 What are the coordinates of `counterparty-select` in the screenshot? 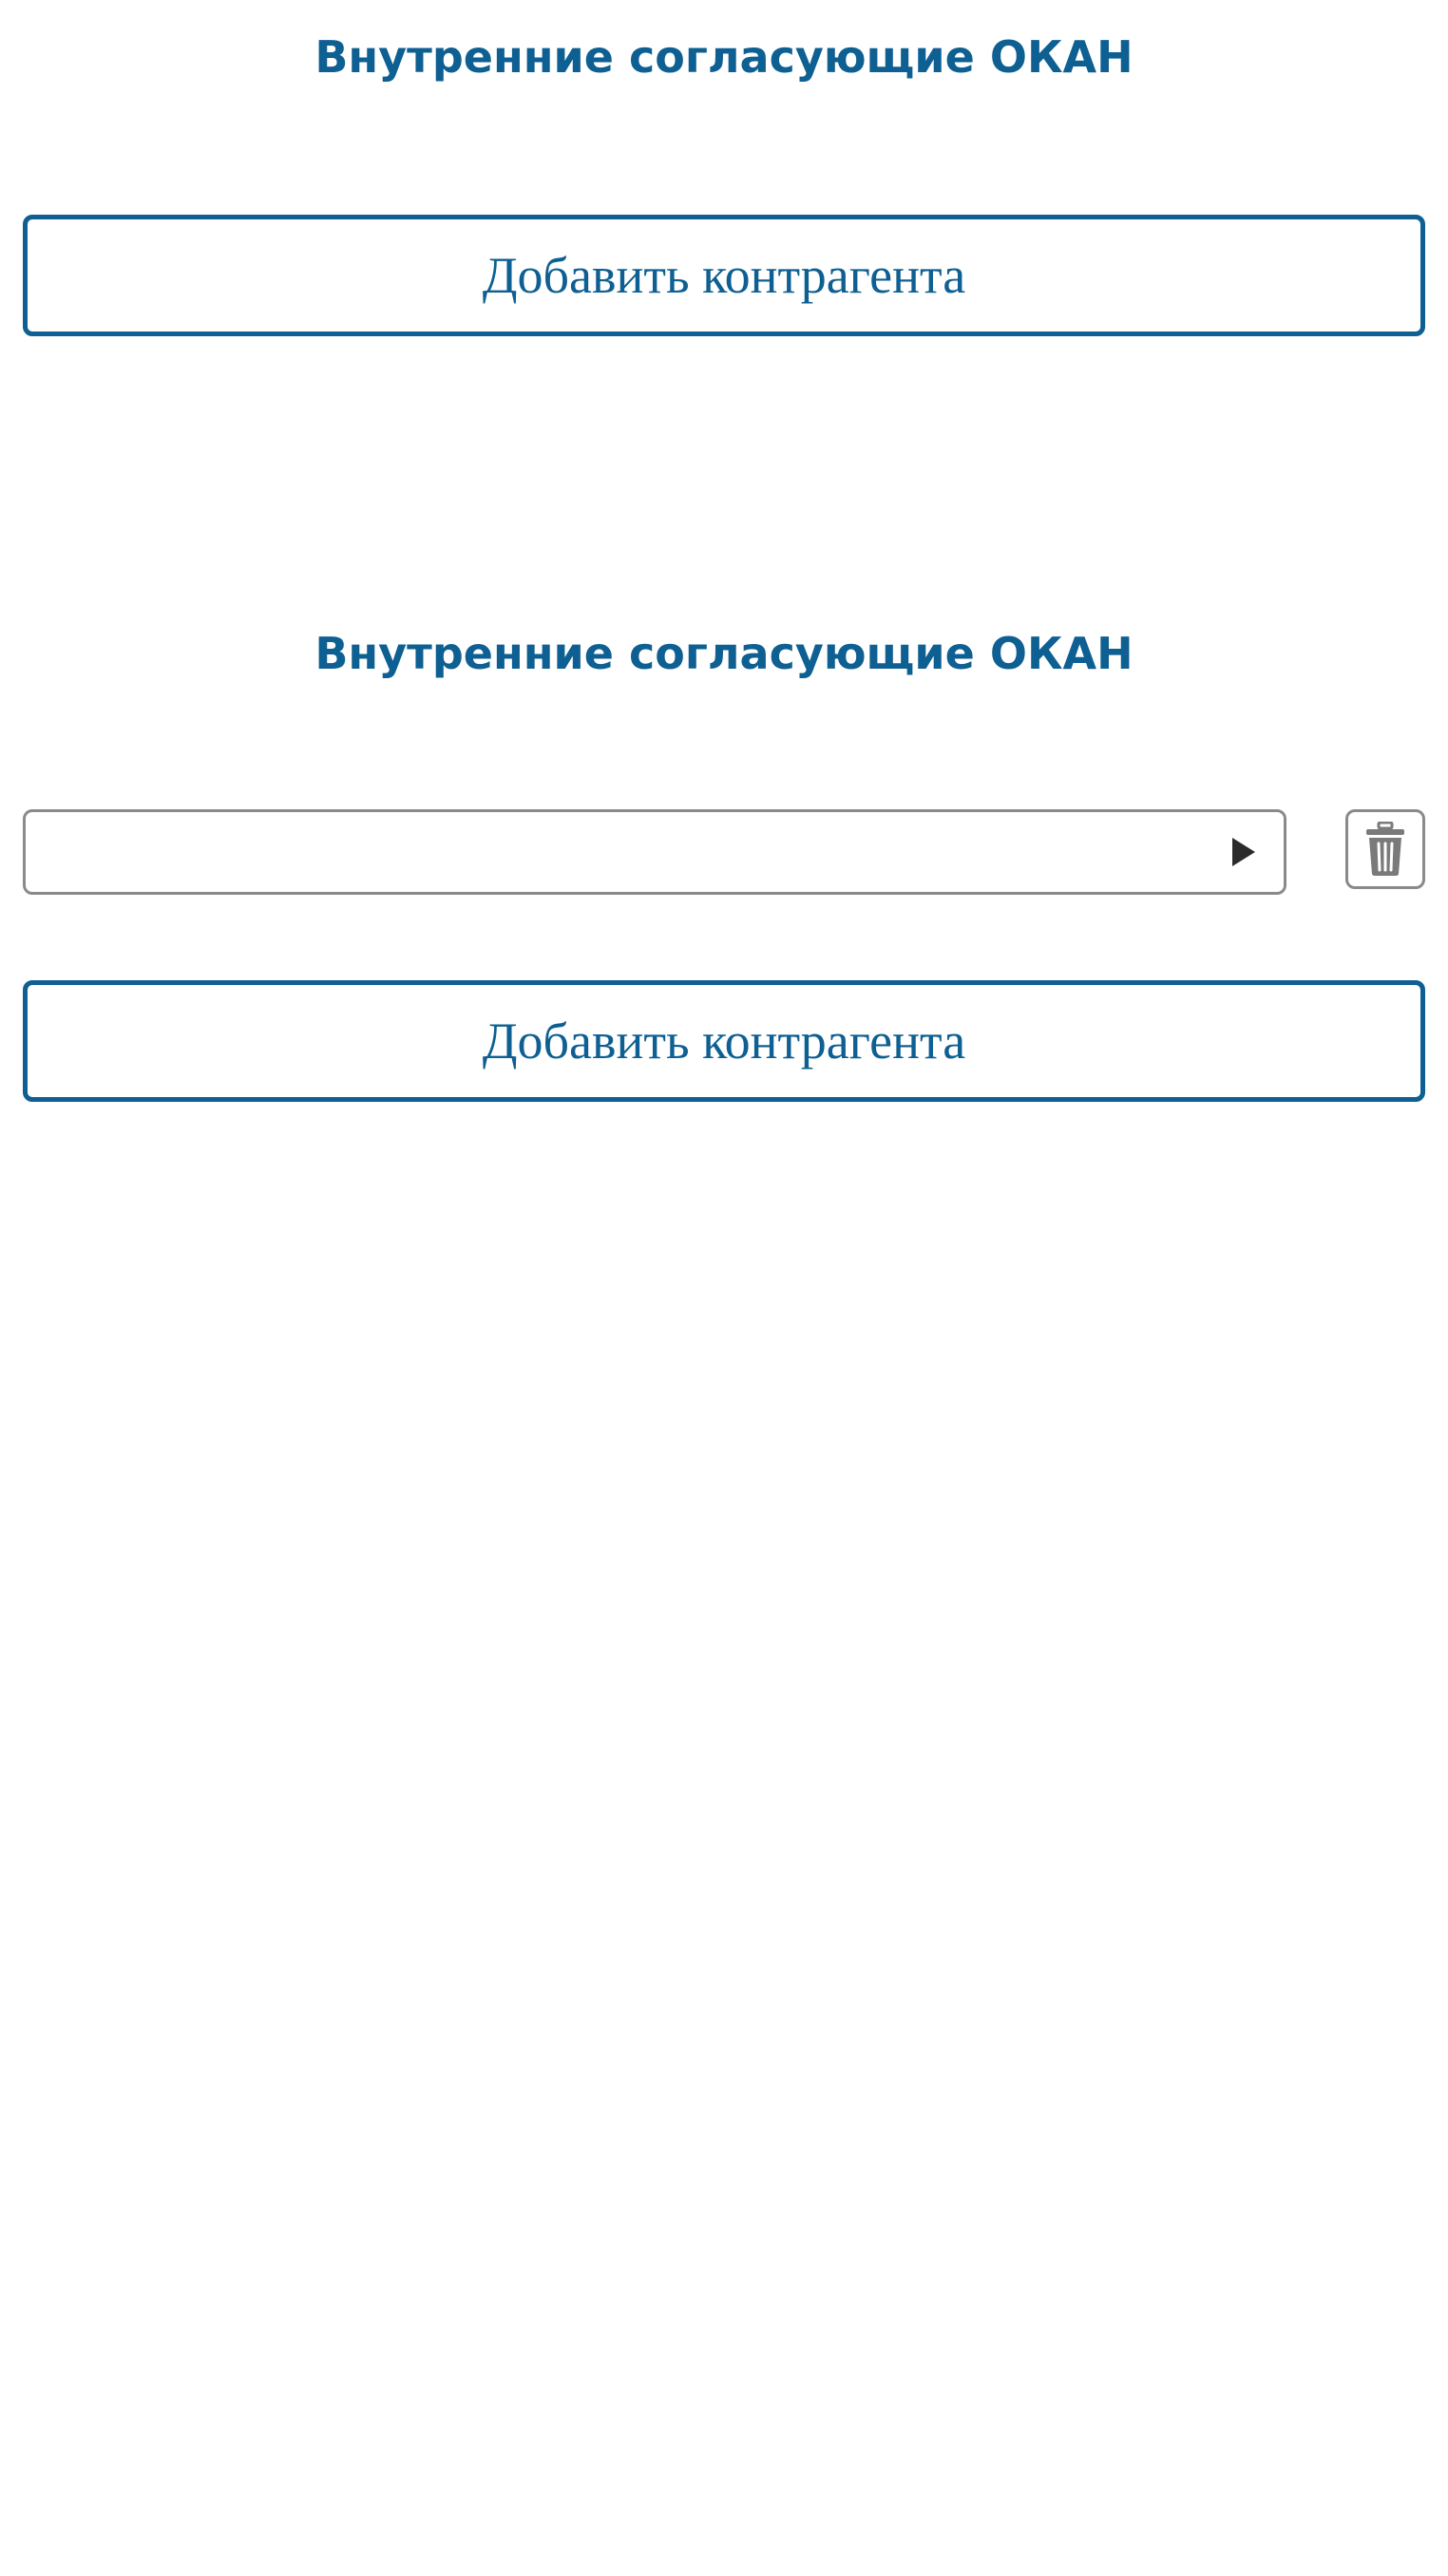 It's located at (654, 852).